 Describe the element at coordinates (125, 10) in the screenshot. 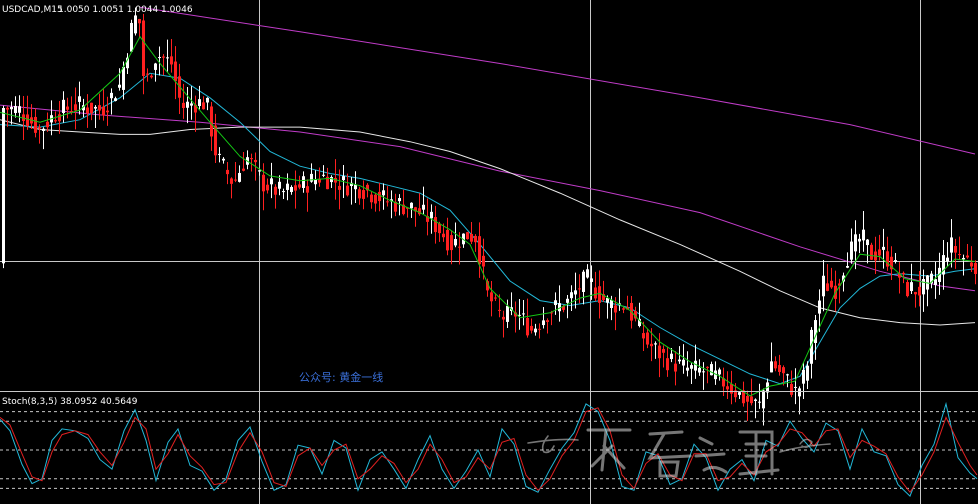

I see `ohlc-label: 1.0050 1.0051 1.0044 1.0046` at that location.